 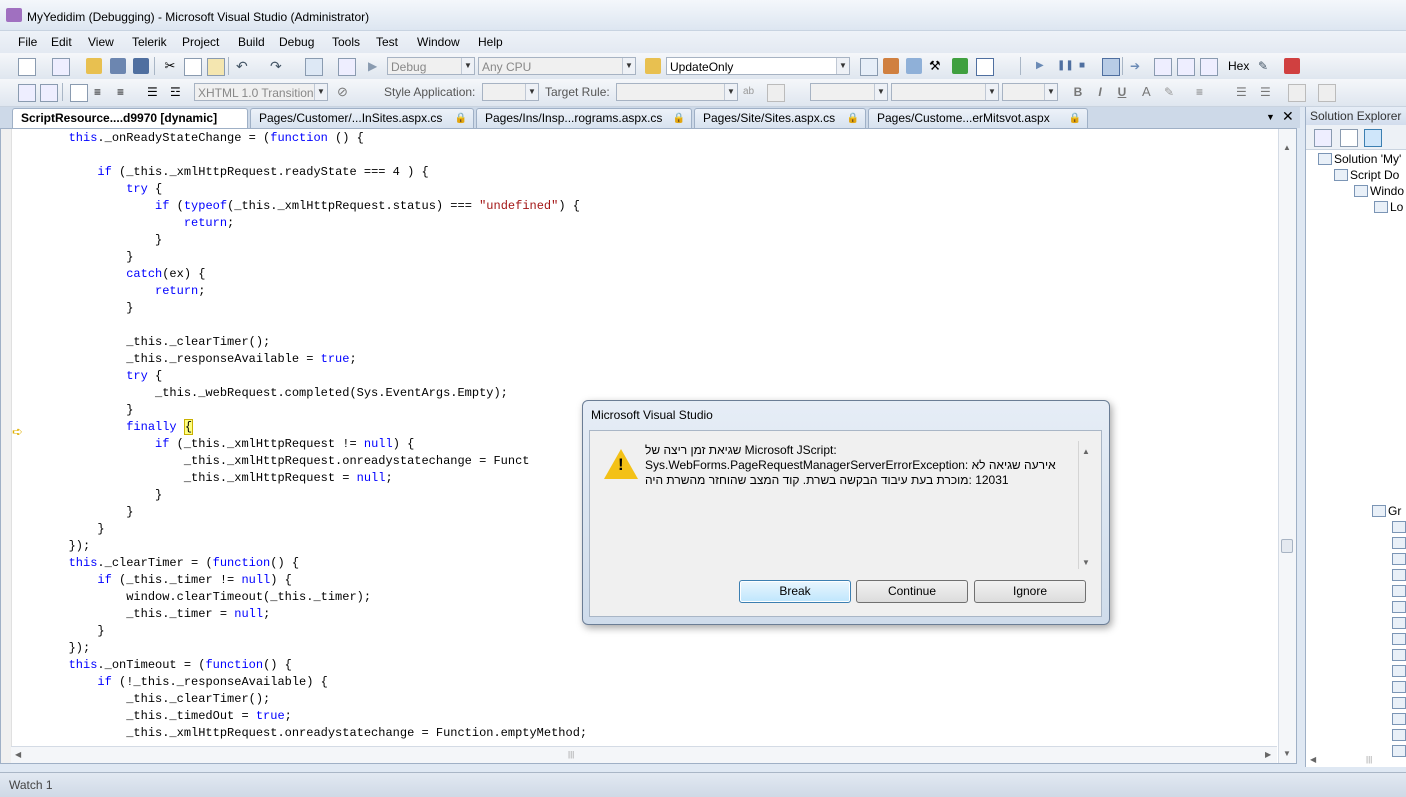 What do you see at coordinates (94, 66) in the screenshot?
I see `open-folder-icon` at bounding box center [94, 66].